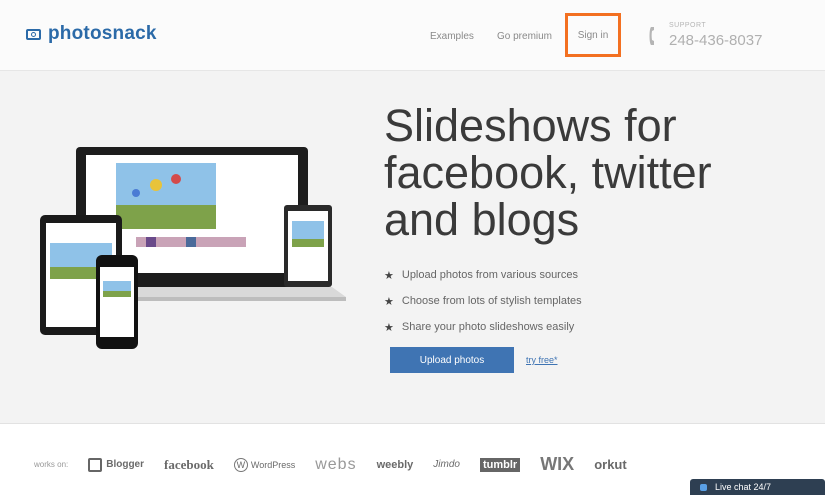 Image resolution: width=825 pixels, height=495 pixels. Describe the element at coordinates (743, 487) in the screenshot. I see `live-chat-label: Live chat 24/7` at that location.